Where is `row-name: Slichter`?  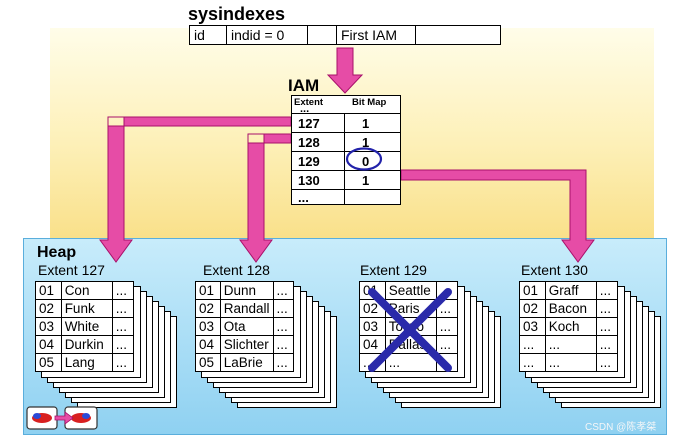
row-name: Slichter is located at coordinates (246, 344).